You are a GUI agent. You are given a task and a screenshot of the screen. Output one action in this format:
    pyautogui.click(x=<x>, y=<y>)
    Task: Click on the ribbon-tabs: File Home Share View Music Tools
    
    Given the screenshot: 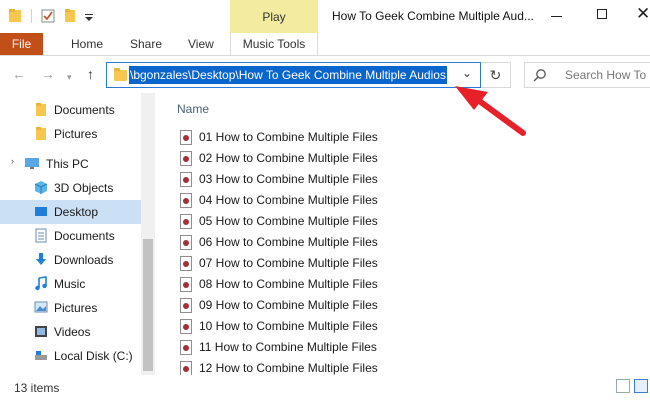 What is the action you would take?
    pyautogui.click(x=325, y=44)
    